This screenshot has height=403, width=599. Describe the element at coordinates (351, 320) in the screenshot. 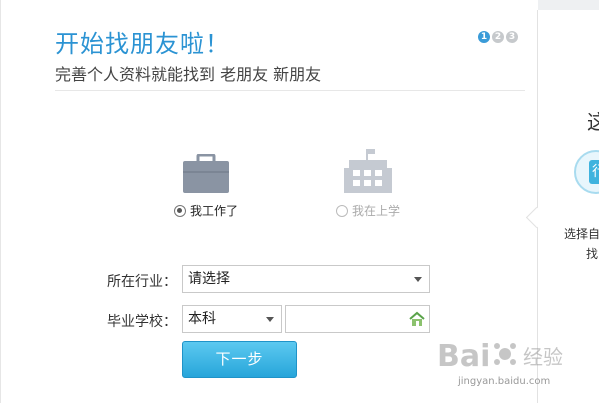

I see `school-input` at that location.